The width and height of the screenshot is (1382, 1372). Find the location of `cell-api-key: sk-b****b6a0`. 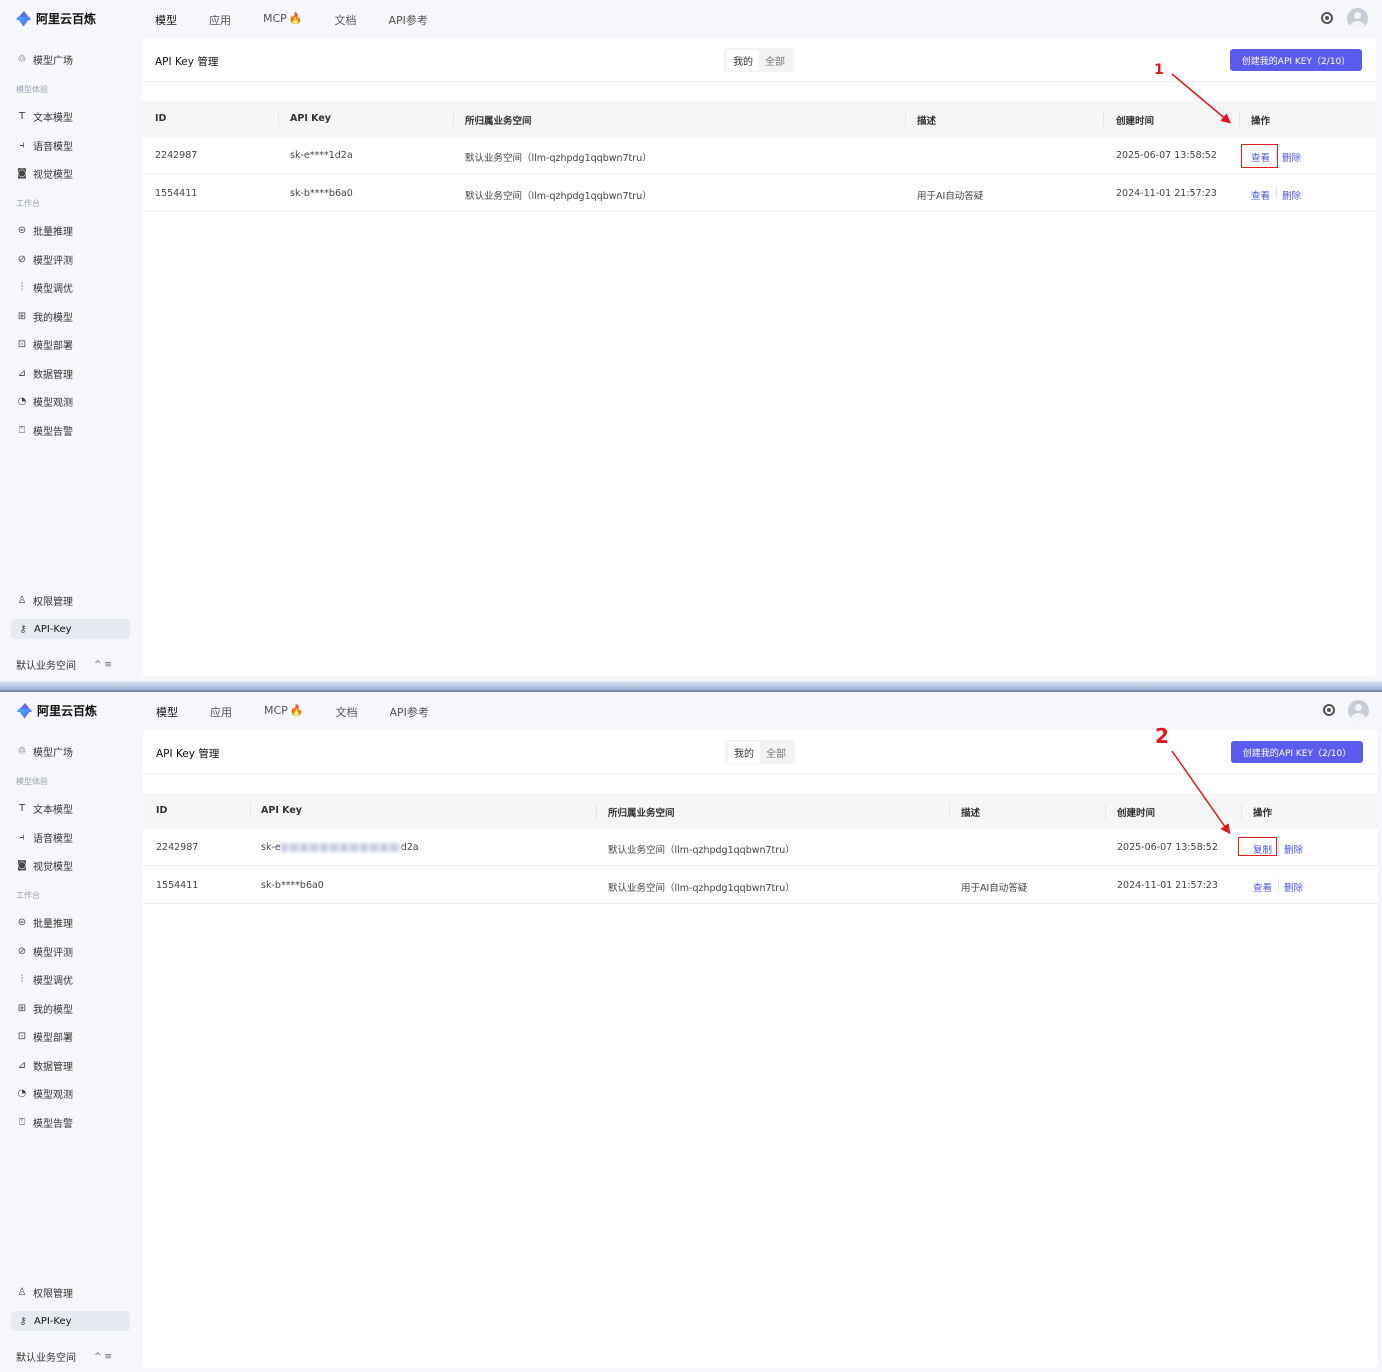

cell-api-key: sk-b****b6a0 is located at coordinates (321, 193).